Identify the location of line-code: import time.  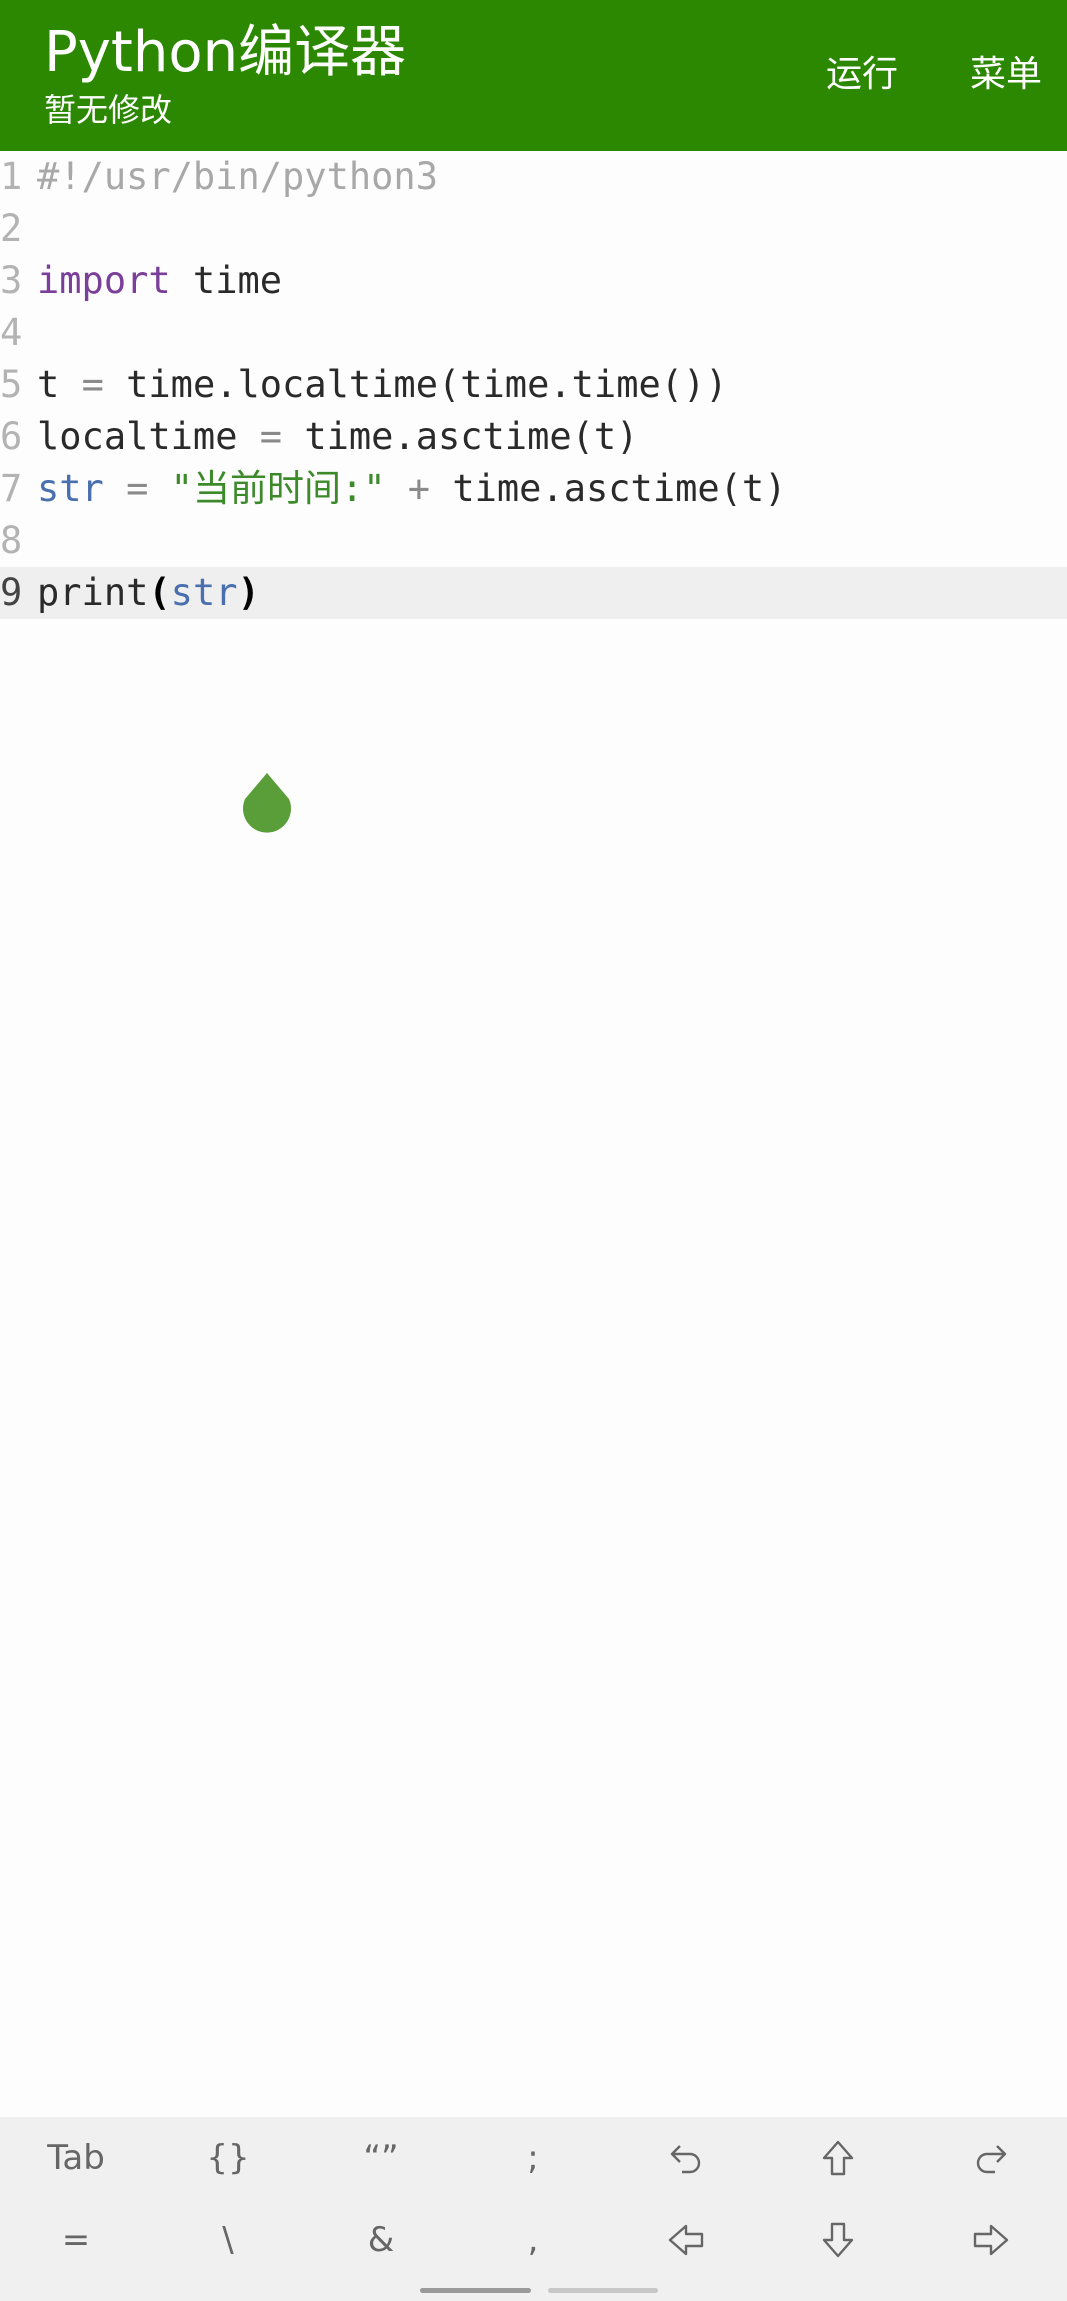
(159, 281).